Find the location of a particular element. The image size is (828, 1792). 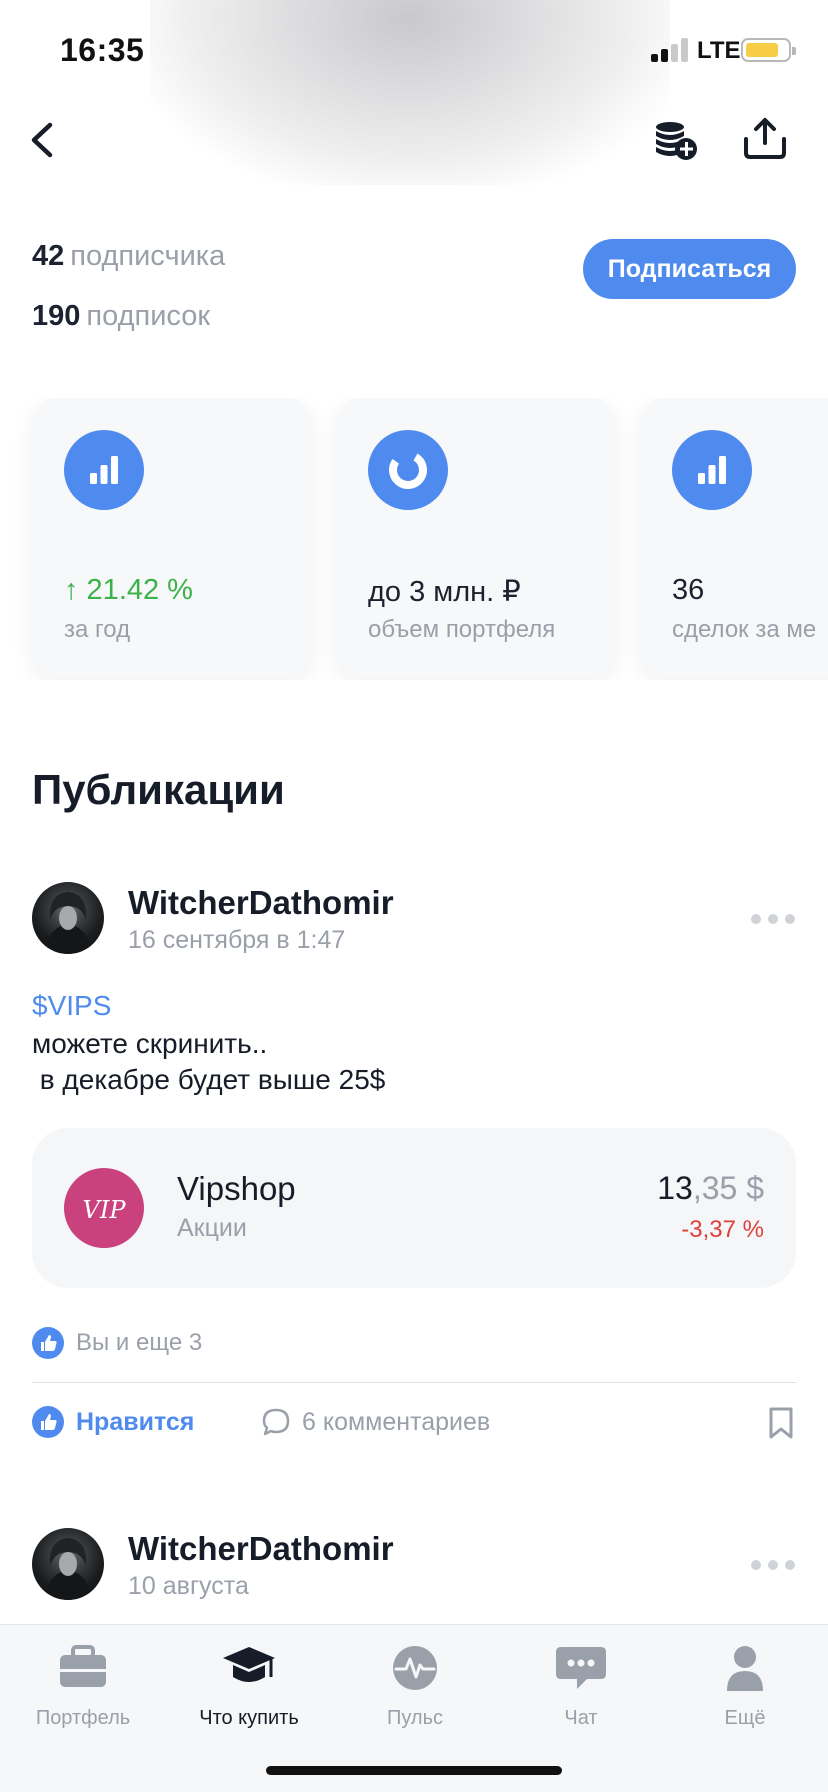

stock-type: Акции is located at coordinates (212, 1228).